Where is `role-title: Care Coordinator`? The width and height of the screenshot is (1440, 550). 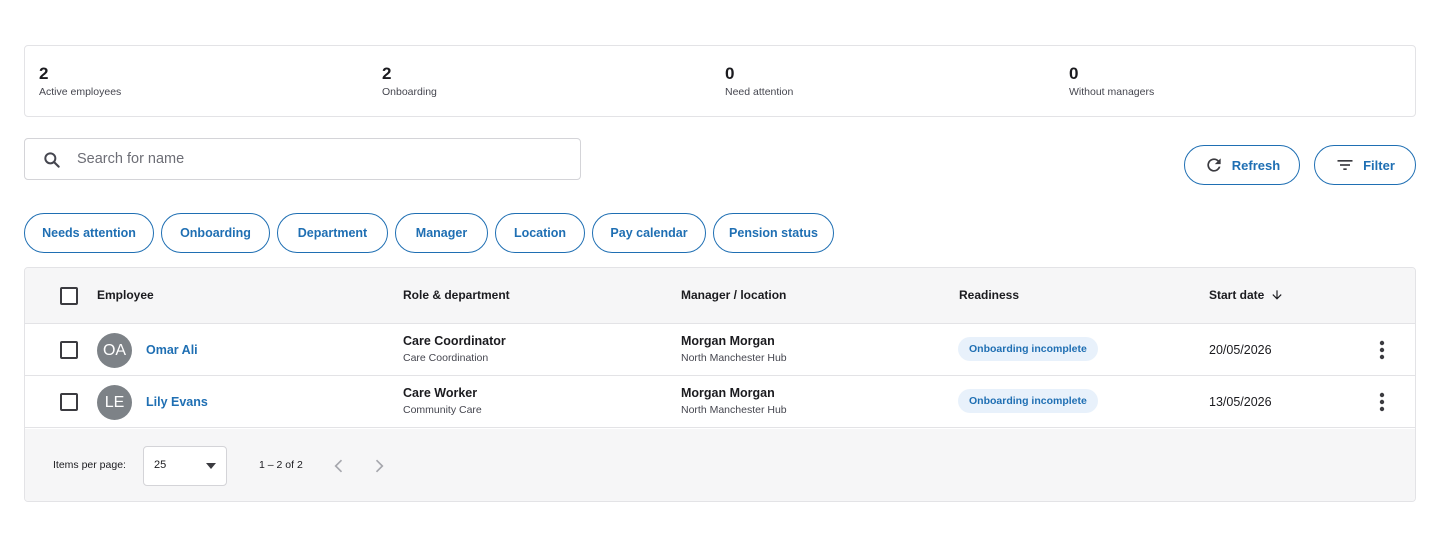 role-title: Care Coordinator is located at coordinates (454, 341).